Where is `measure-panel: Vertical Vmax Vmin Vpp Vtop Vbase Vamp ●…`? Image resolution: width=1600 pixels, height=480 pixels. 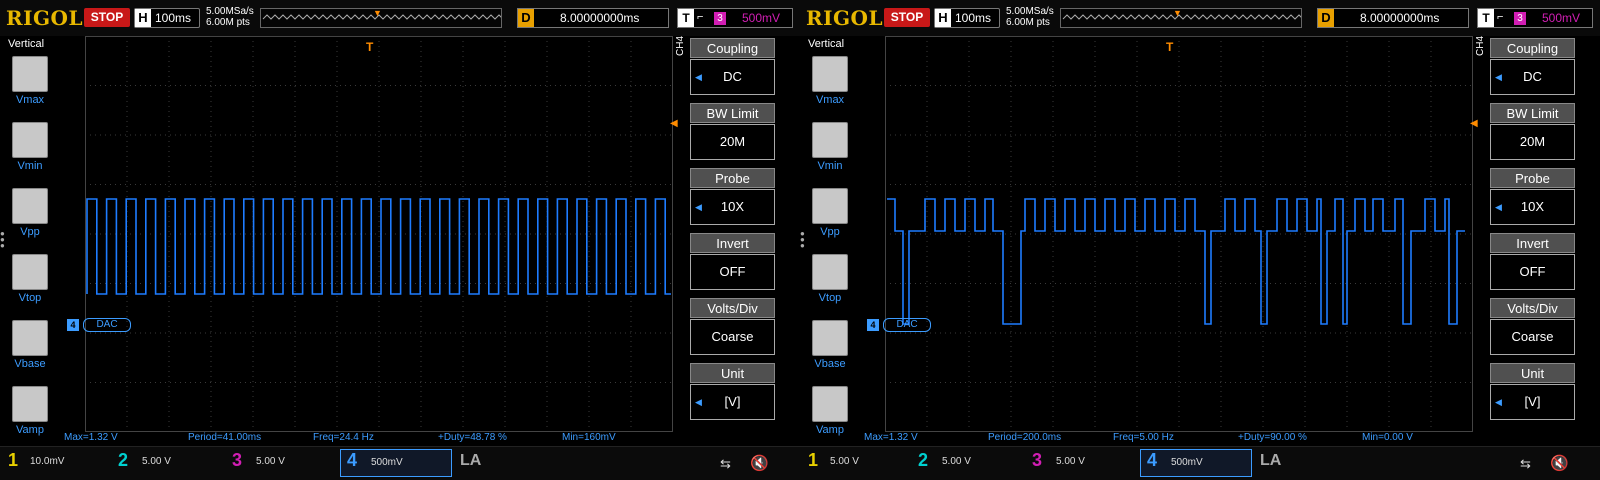 measure-panel: Vertical Vmax Vmin Vpp Vtop Vbase Vamp ●… is located at coordinates (830, 241).